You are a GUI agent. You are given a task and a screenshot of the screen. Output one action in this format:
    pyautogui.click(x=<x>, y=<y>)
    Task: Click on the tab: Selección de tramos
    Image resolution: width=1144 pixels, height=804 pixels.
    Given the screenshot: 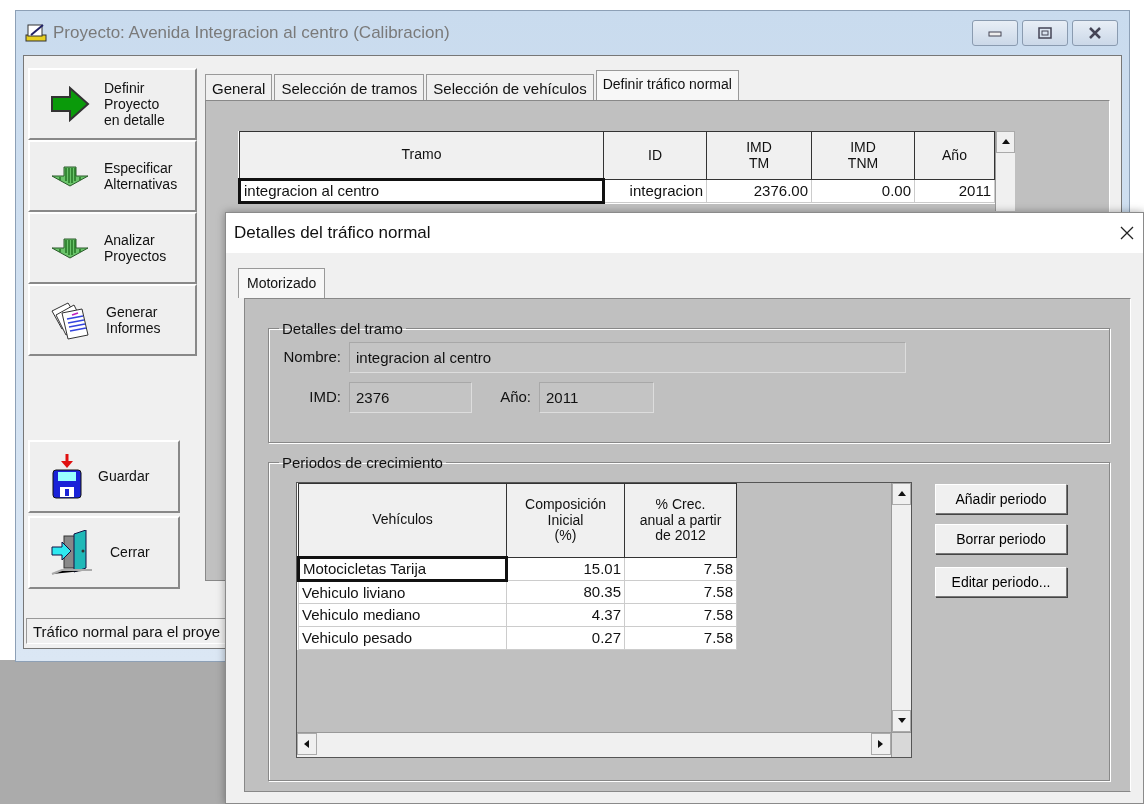 What is the action you would take?
    pyautogui.click(x=349, y=87)
    